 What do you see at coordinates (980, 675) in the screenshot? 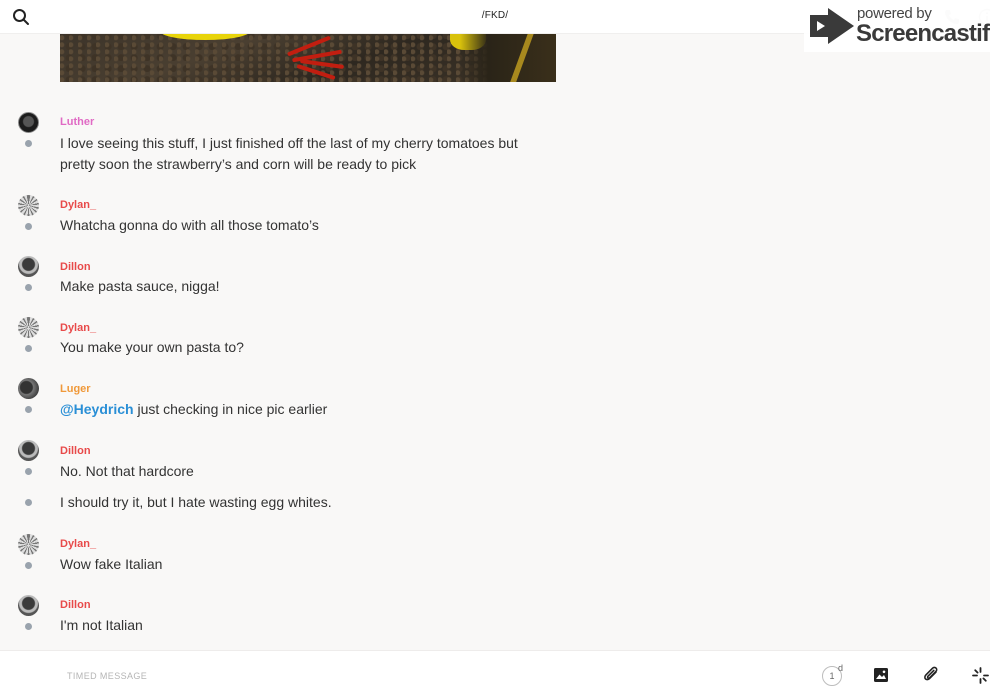
I see `sparkle-icon` at bounding box center [980, 675].